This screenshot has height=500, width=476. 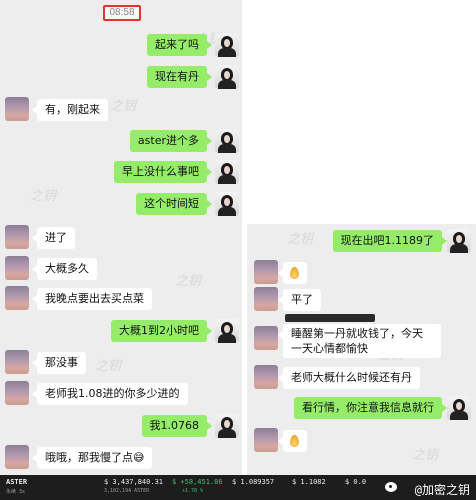 What do you see at coordinates (389, 241) in the screenshot?
I see `sent-message-bubble: 现在出吧1.1189了` at bounding box center [389, 241].